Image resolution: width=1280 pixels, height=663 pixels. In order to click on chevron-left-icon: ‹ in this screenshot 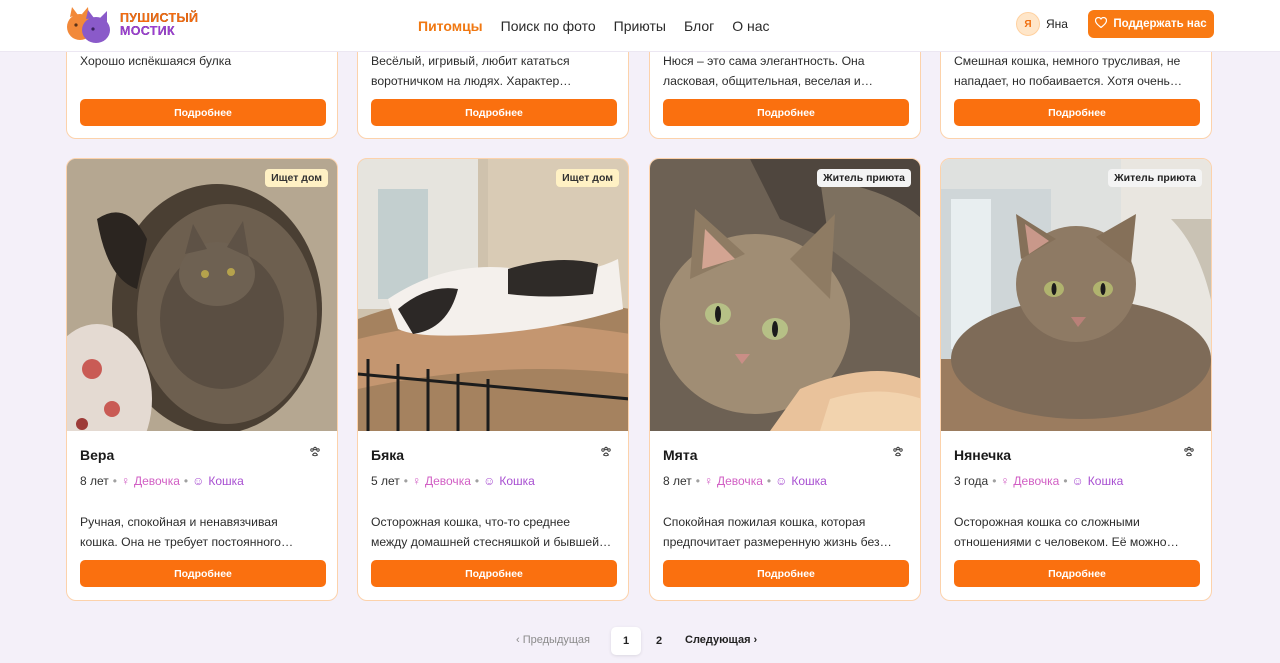, I will do `click(518, 640)`.